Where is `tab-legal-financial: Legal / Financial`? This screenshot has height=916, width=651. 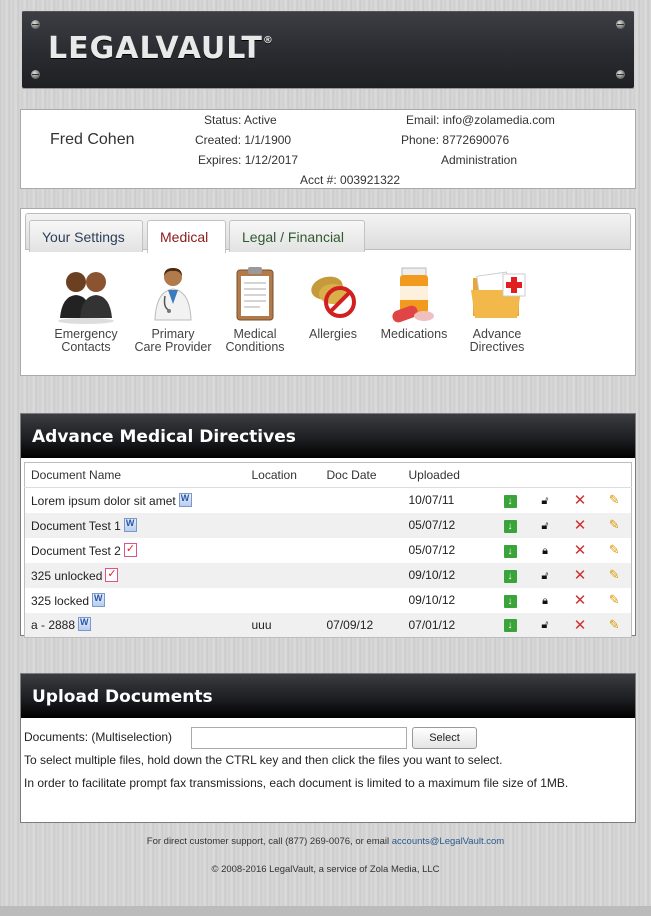 tab-legal-financial: Legal / Financial is located at coordinates (297, 236).